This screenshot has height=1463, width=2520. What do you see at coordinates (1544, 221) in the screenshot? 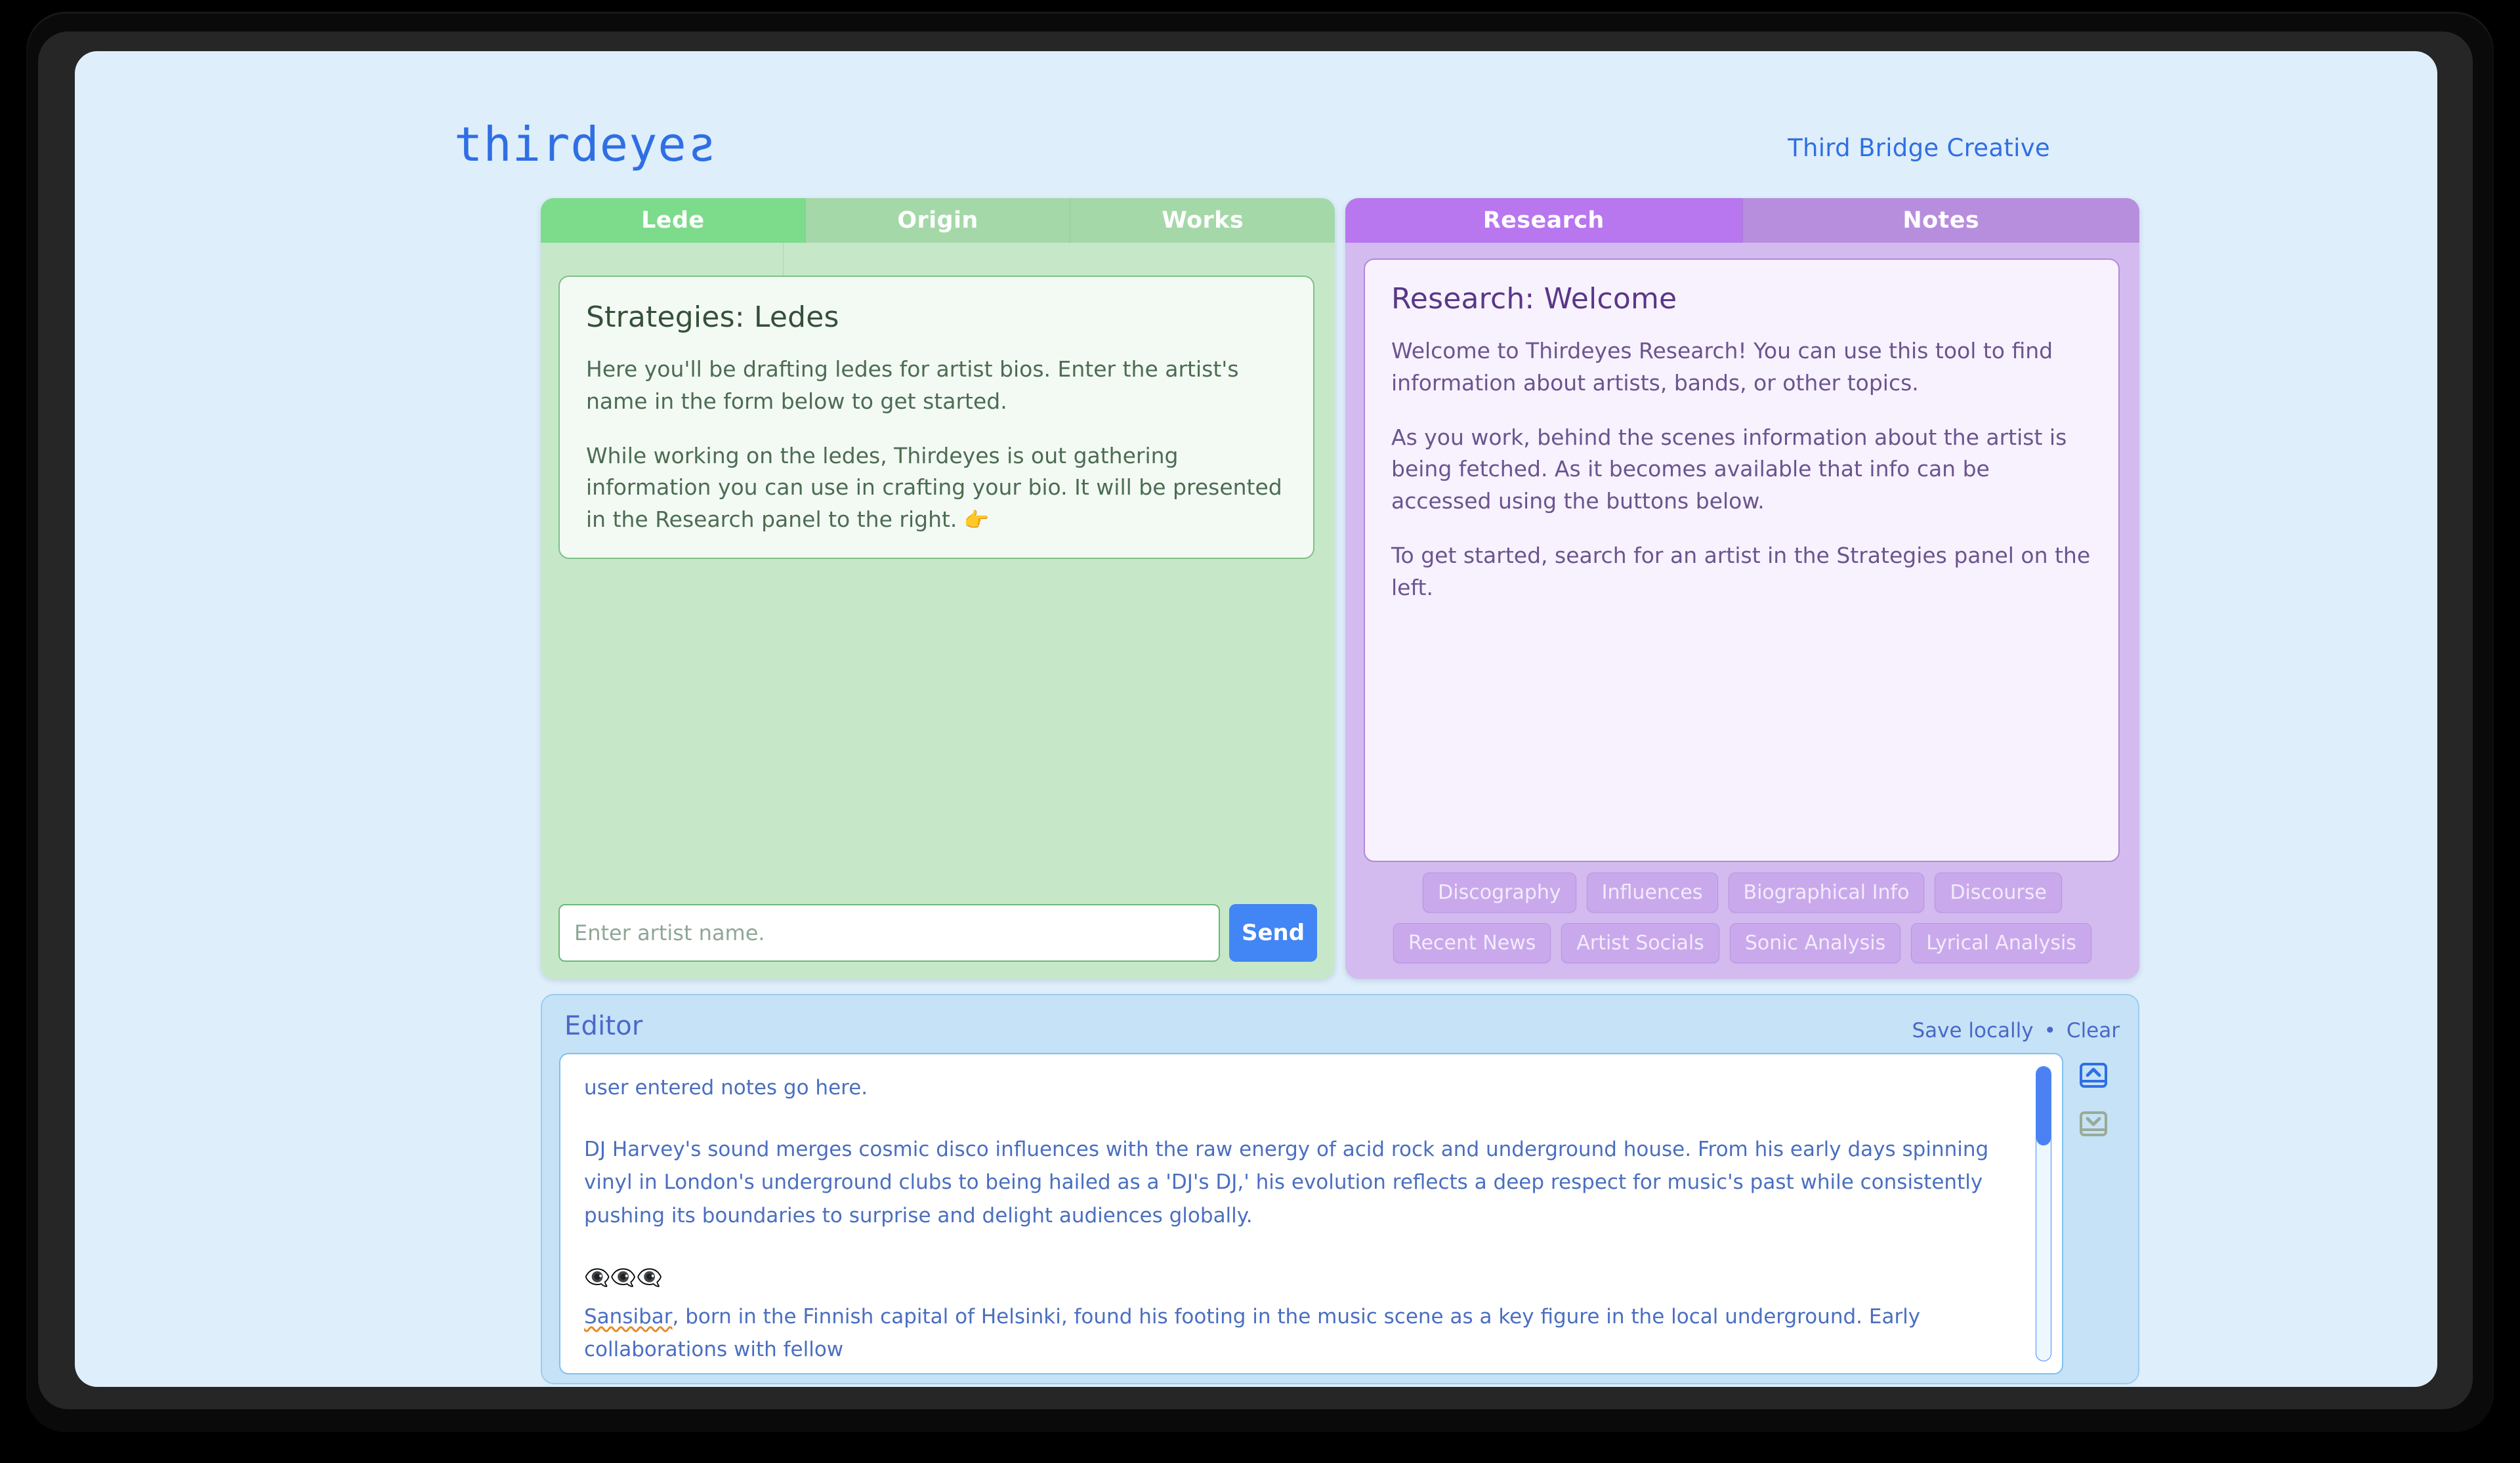
I see `tab-research: Research` at bounding box center [1544, 221].